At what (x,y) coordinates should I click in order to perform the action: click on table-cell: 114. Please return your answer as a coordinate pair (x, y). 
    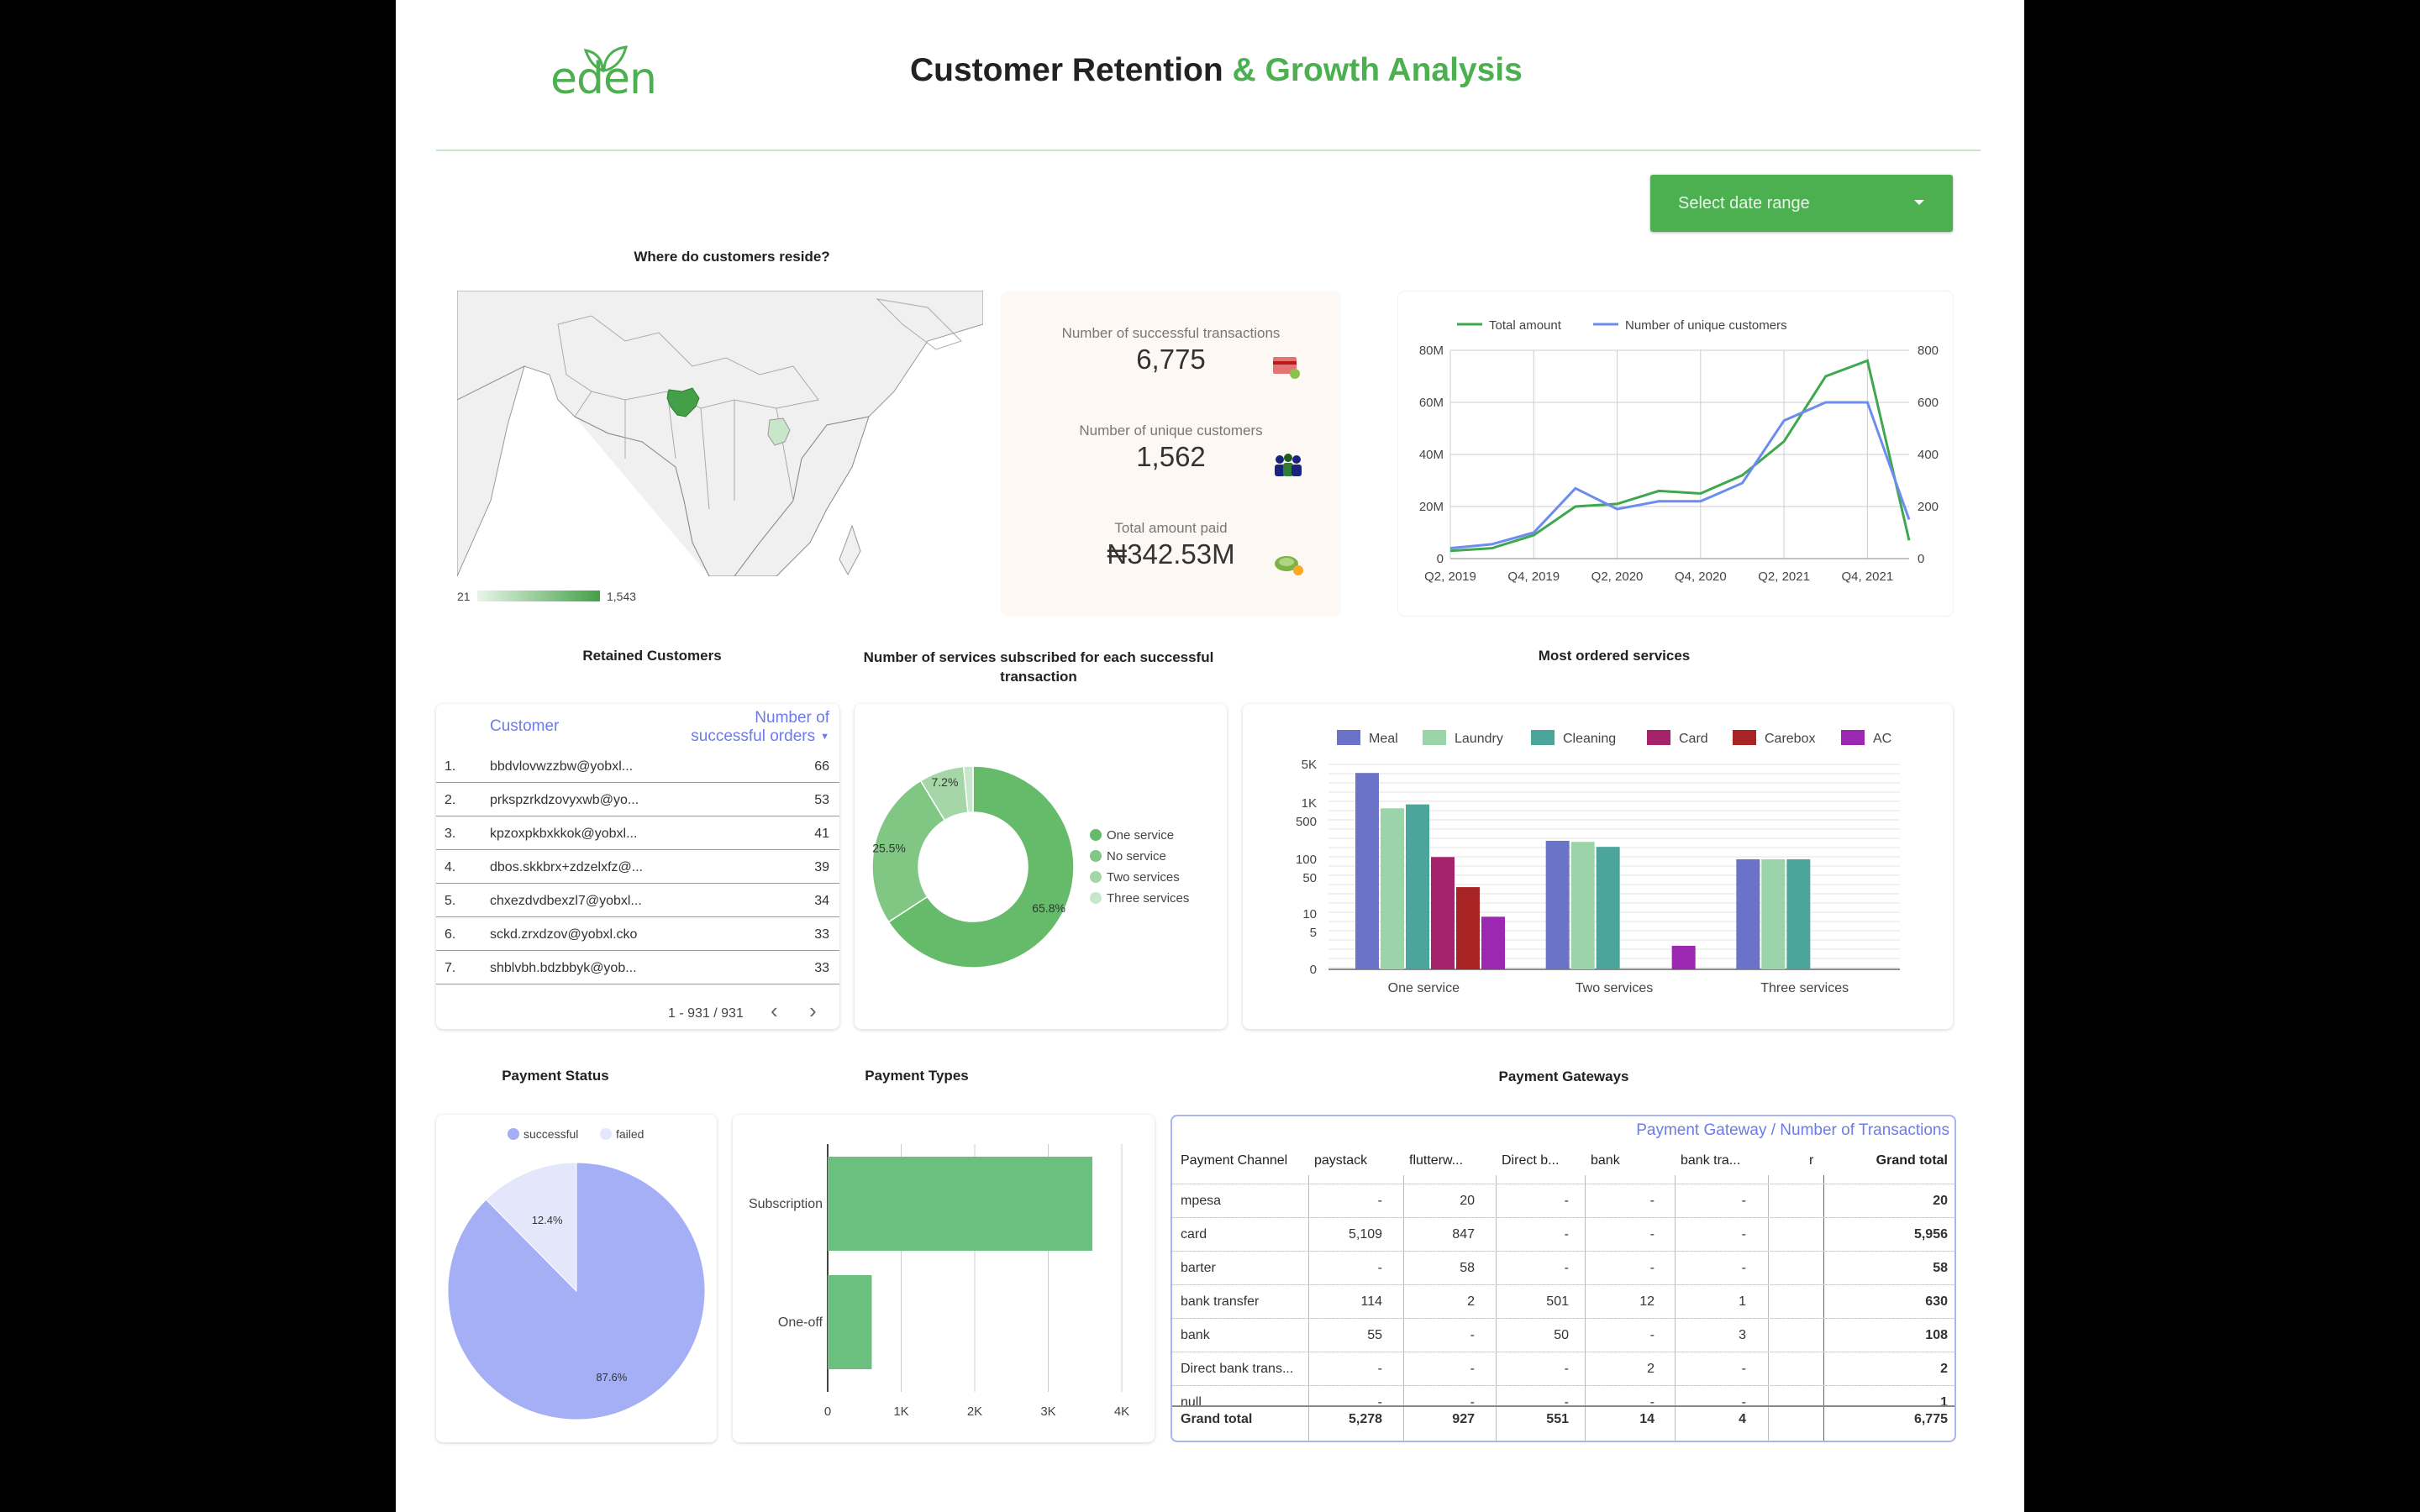
    Looking at the image, I should click on (1371, 1301).